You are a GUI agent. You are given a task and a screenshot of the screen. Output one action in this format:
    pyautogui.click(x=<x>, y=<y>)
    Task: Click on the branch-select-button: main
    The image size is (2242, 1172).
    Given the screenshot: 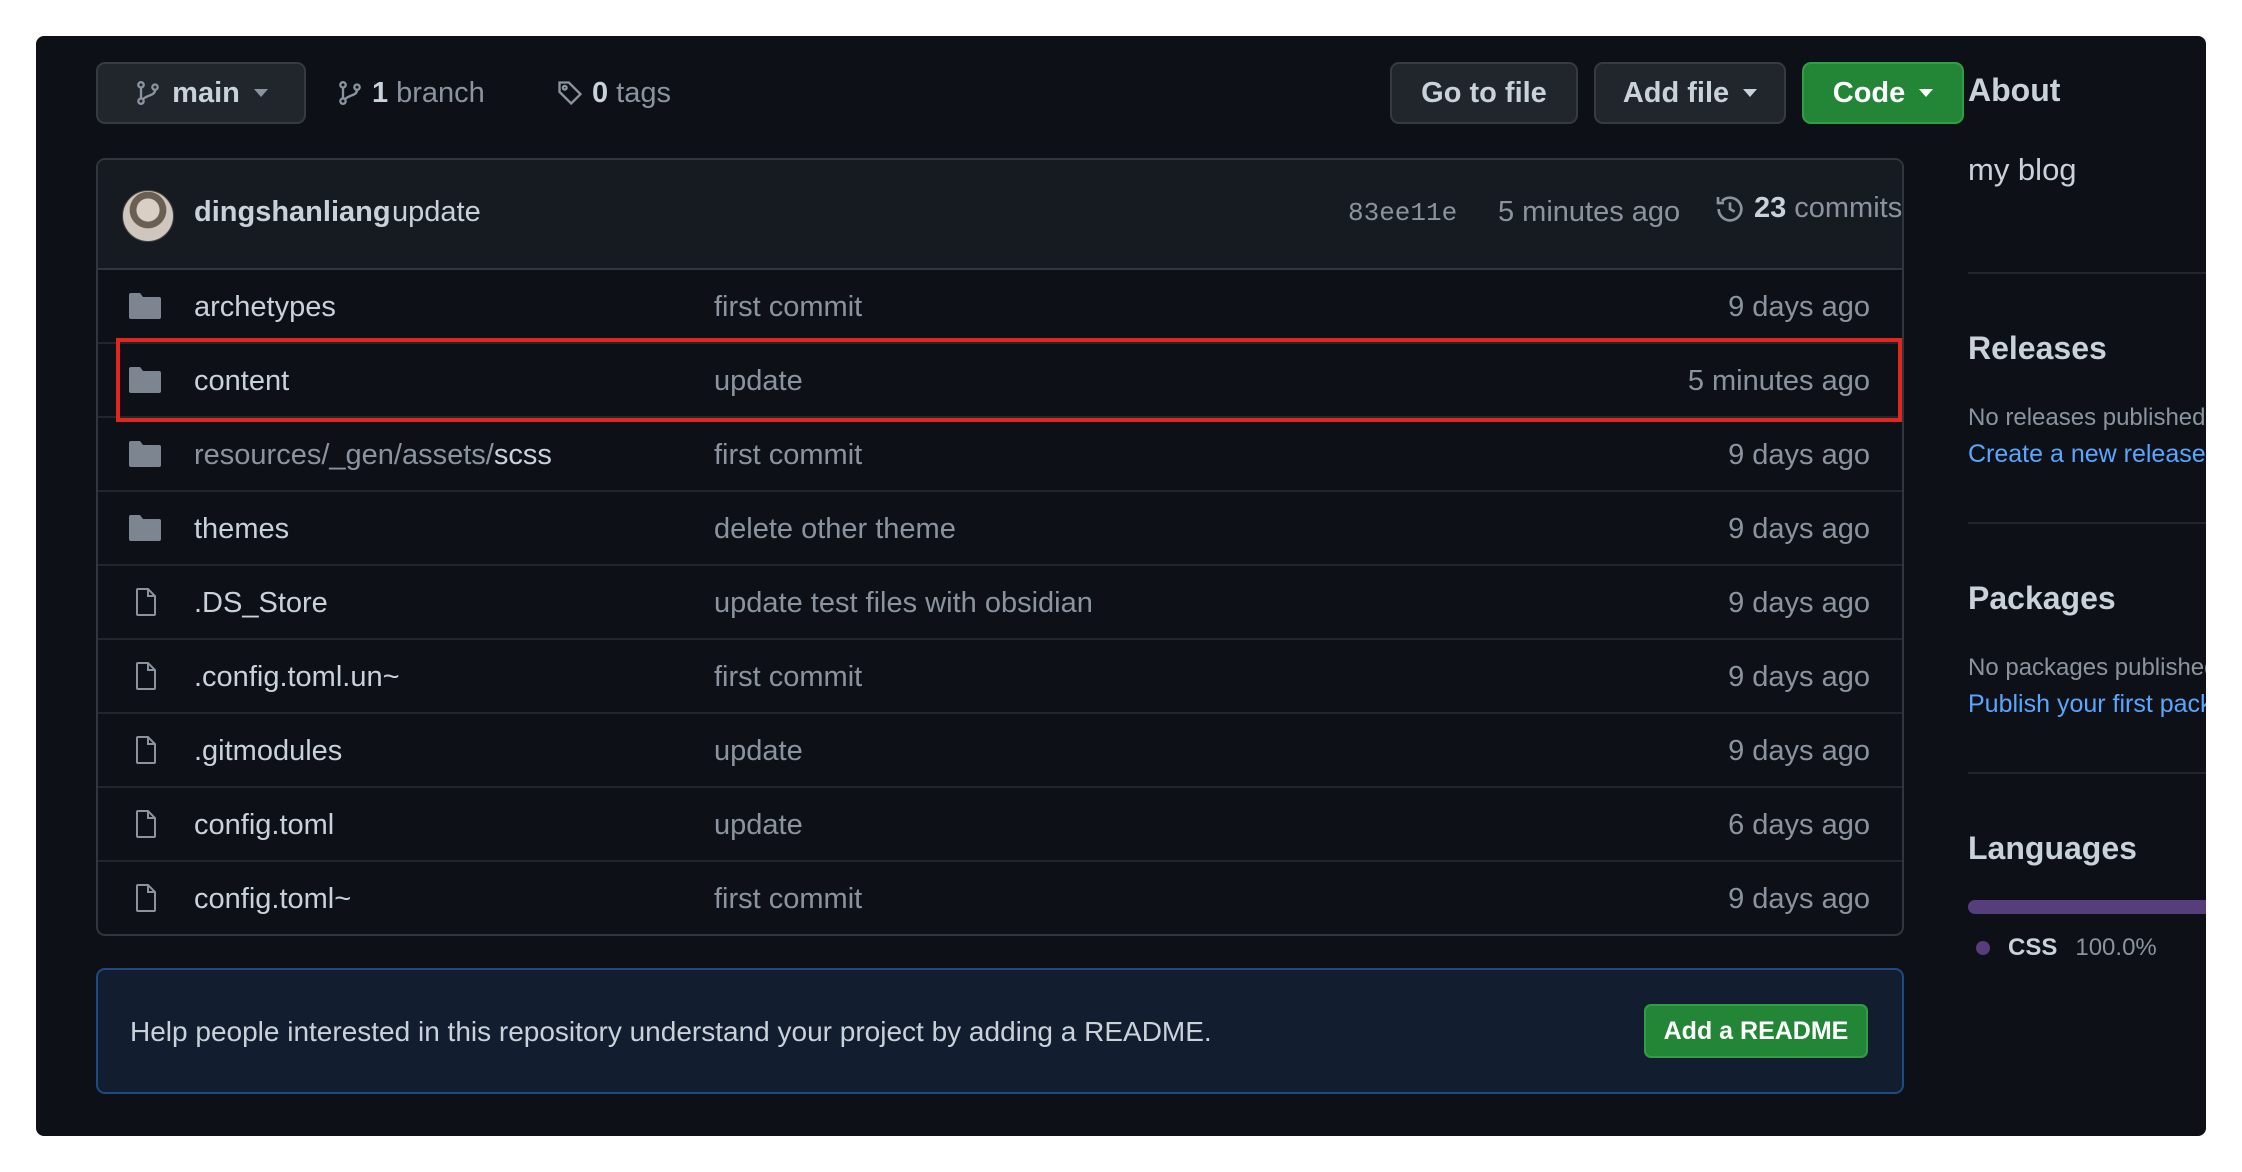 What is the action you would take?
    pyautogui.click(x=201, y=93)
    